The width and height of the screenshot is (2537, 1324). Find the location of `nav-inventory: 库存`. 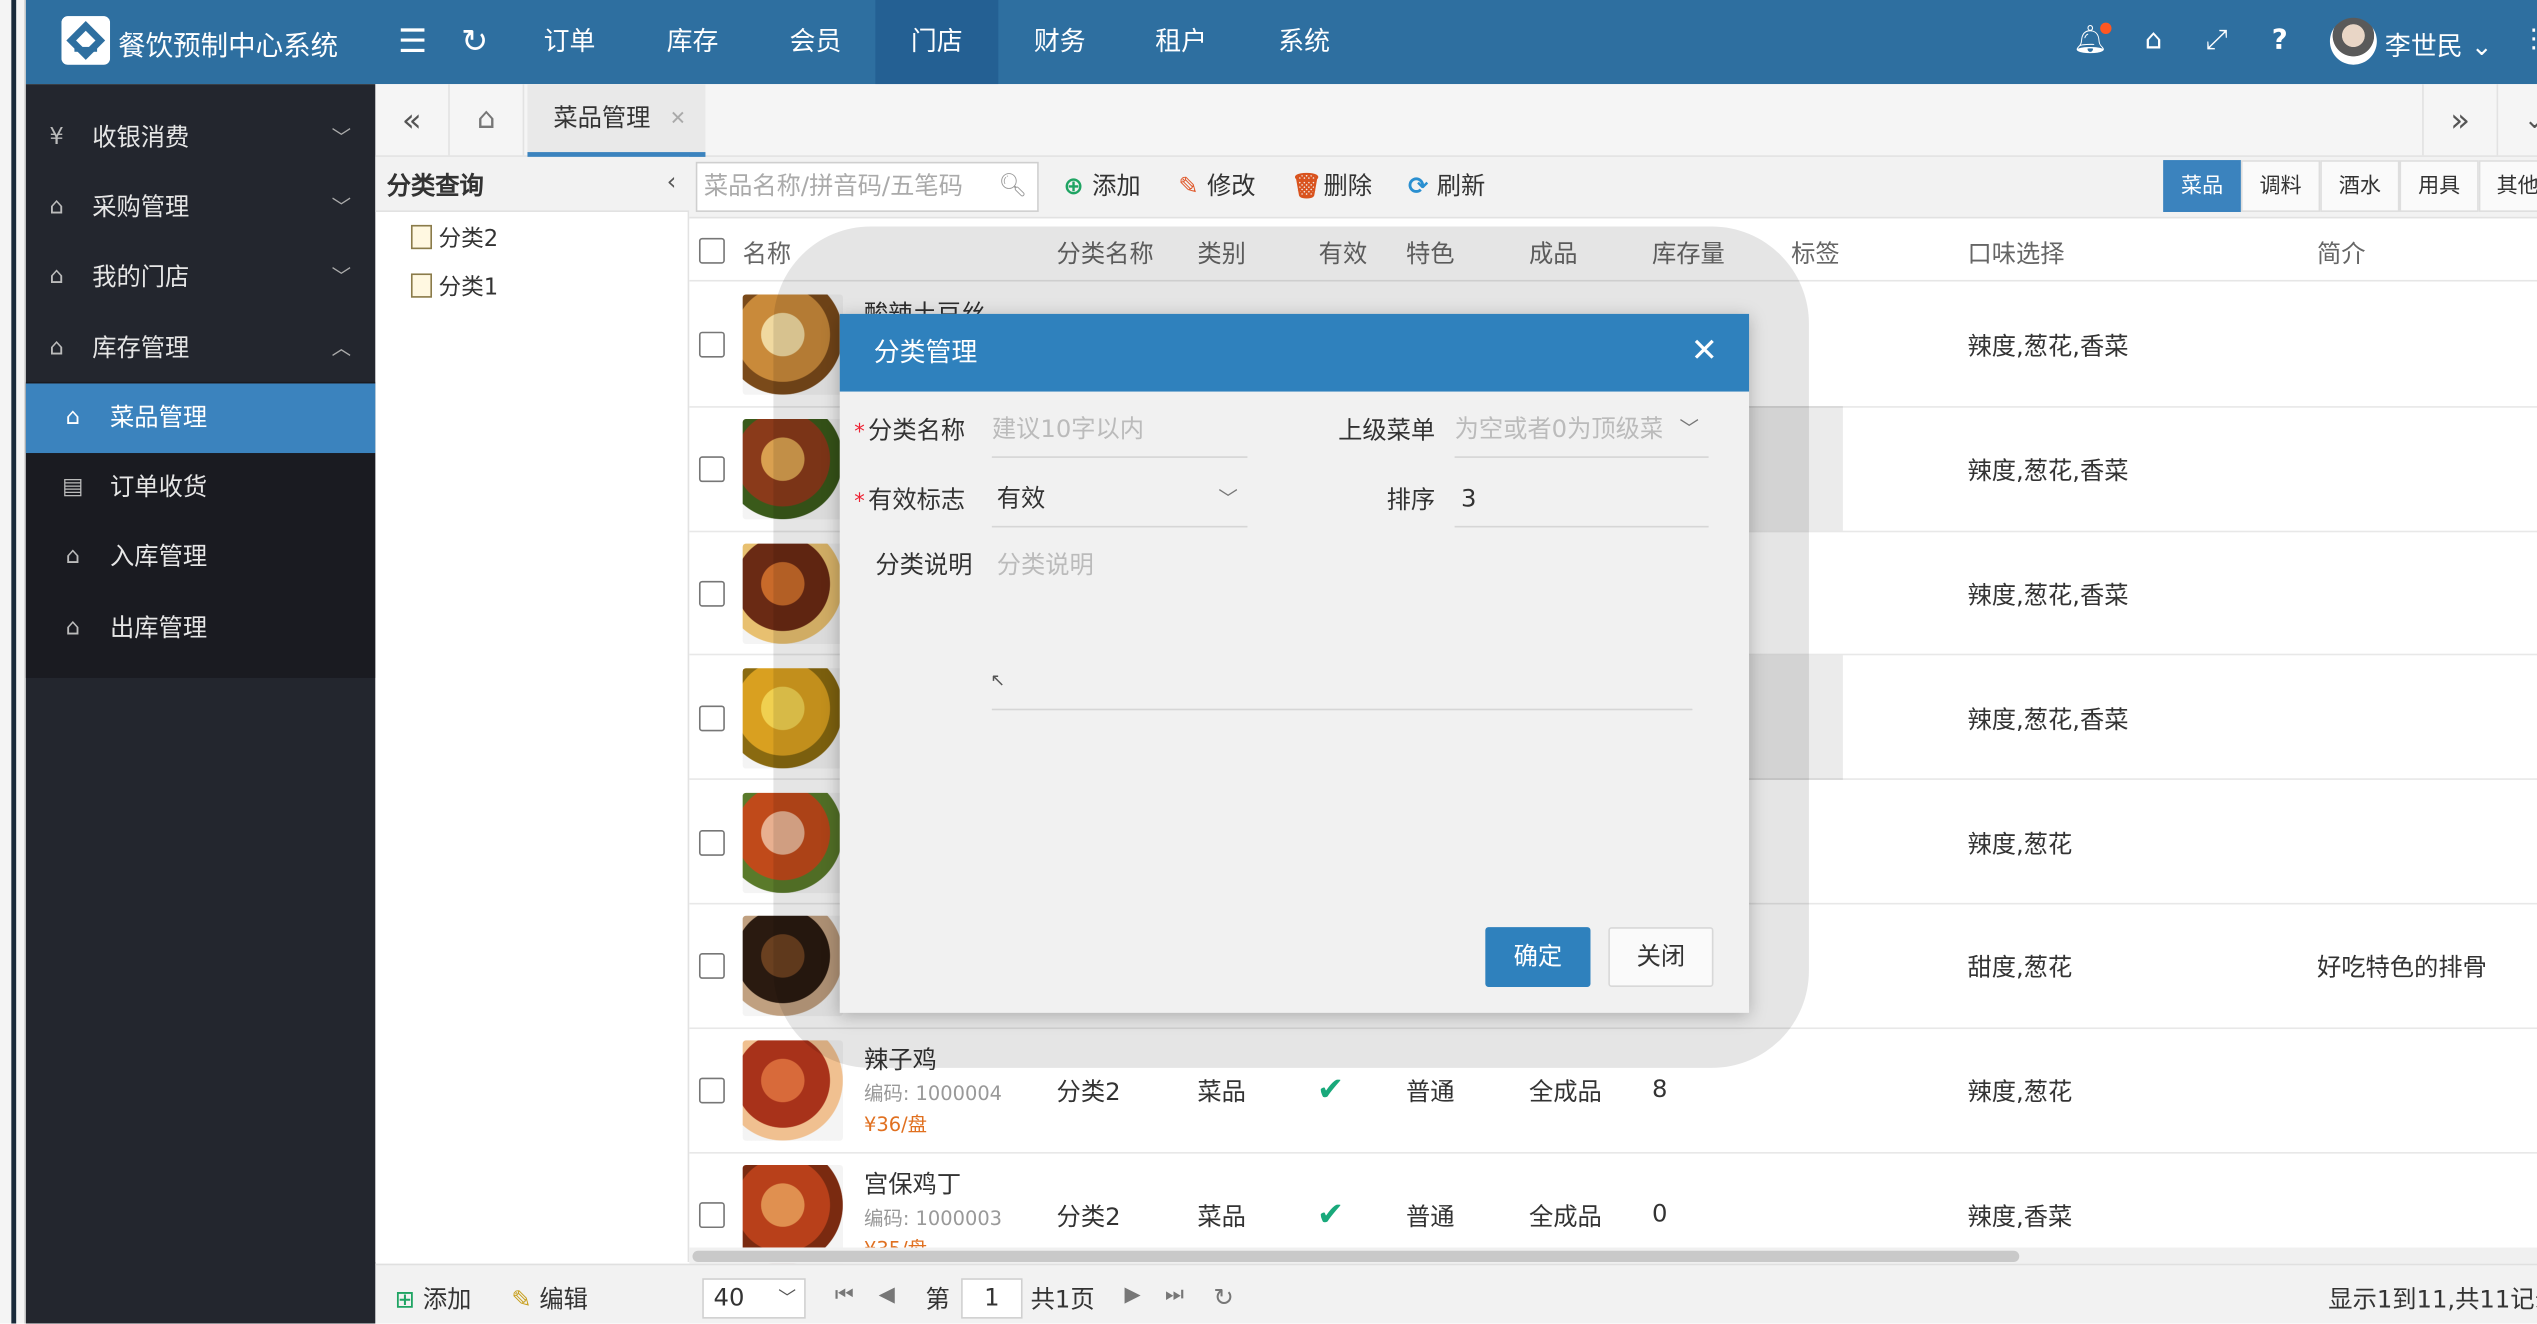

nav-inventory: 库存 is located at coordinates (692, 42).